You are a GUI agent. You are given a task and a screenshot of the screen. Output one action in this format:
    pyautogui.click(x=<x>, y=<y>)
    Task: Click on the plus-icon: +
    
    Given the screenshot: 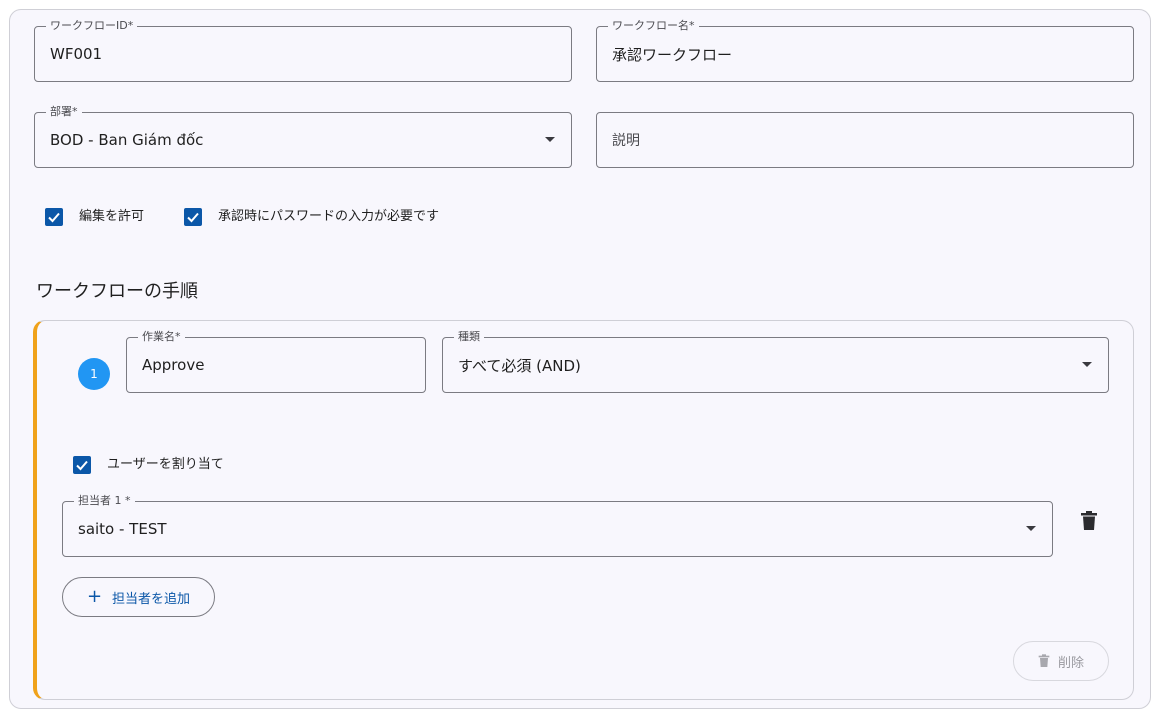 What is the action you would take?
    pyautogui.click(x=94, y=596)
    